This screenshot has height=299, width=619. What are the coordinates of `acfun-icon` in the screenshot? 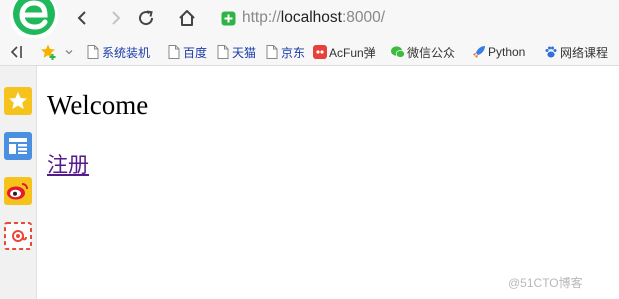 It's located at (320, 52).